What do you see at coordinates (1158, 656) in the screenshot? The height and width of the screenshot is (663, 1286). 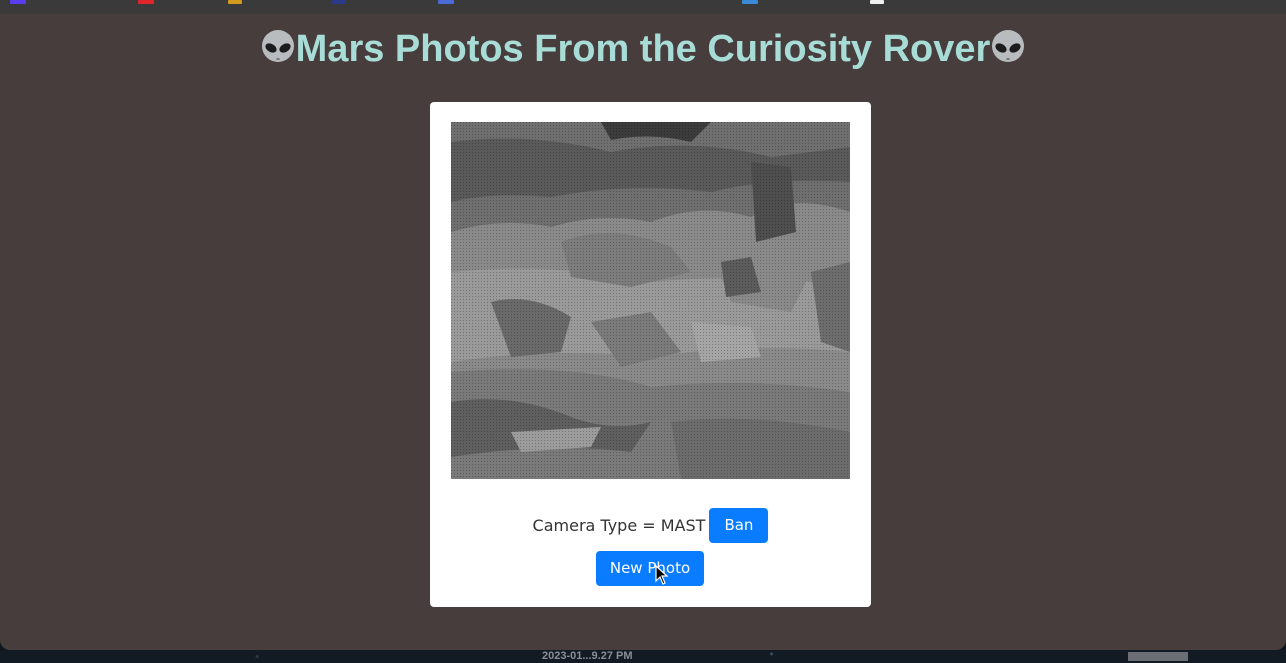 I see `desktop-thumbnail` at bounding box center [1158, 656].